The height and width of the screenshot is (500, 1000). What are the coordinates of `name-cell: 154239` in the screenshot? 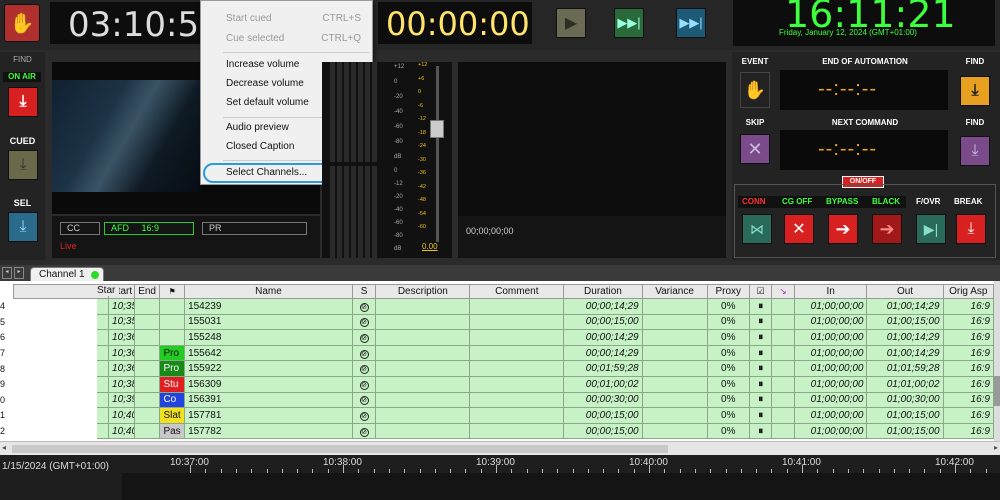 It's located at (268, 306).